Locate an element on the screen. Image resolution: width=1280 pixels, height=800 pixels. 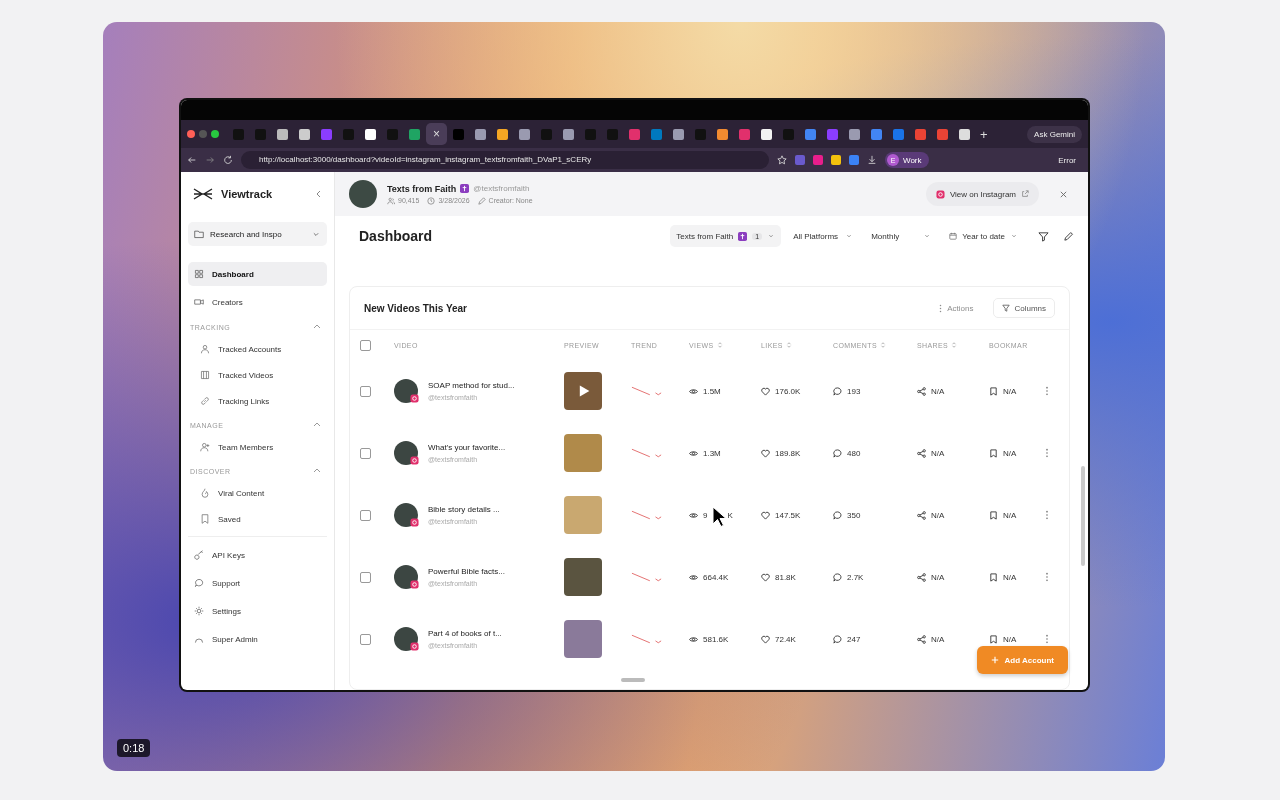
nav-item: Support is located at coordinates (257, 583).